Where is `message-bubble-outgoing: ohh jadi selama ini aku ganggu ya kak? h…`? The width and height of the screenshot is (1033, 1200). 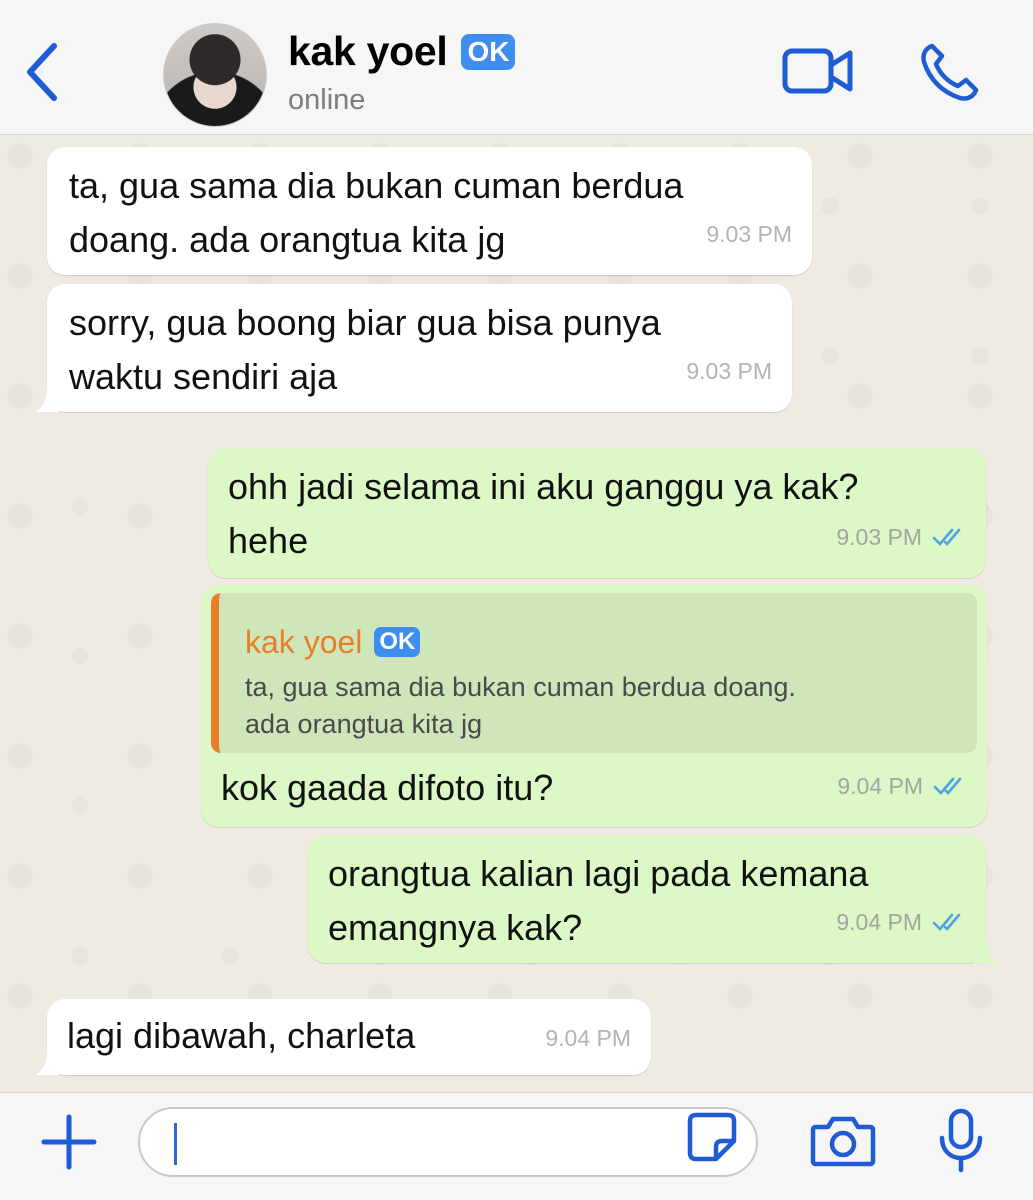 message-bubble-outgoing: ohh jadi selama ini aku ganggu ya kak? h… is located at coordinates (597, 513).